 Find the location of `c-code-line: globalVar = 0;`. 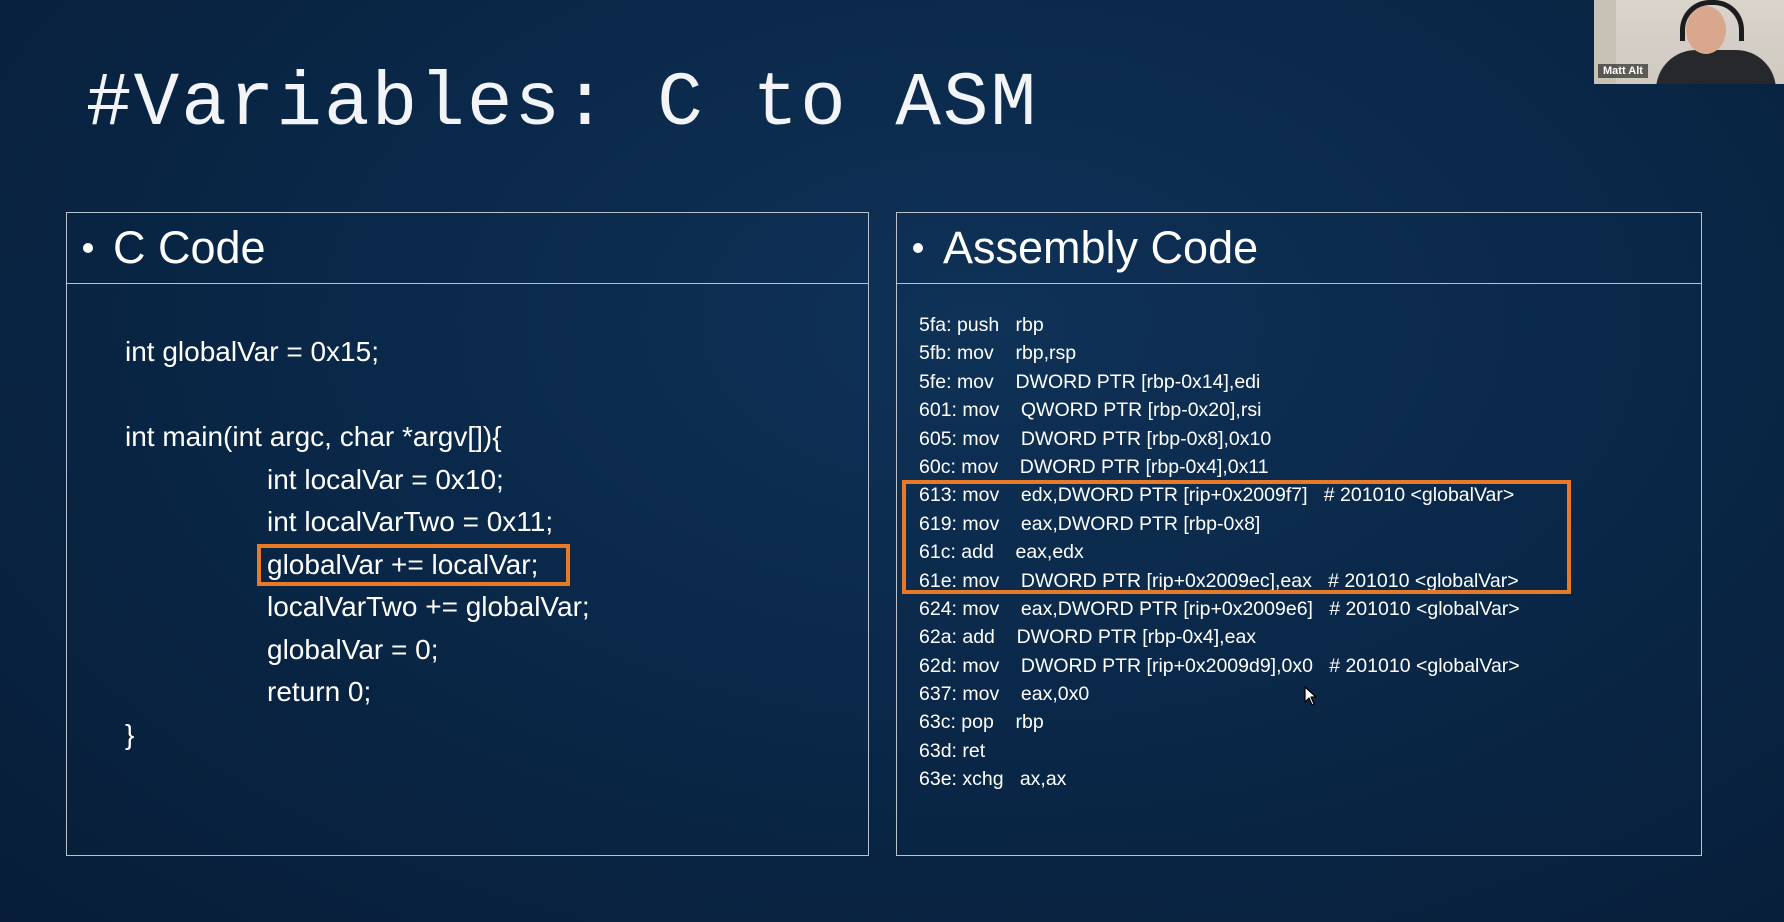

c-code-line: globalVar = 0; is located at coordinates (353, 649).